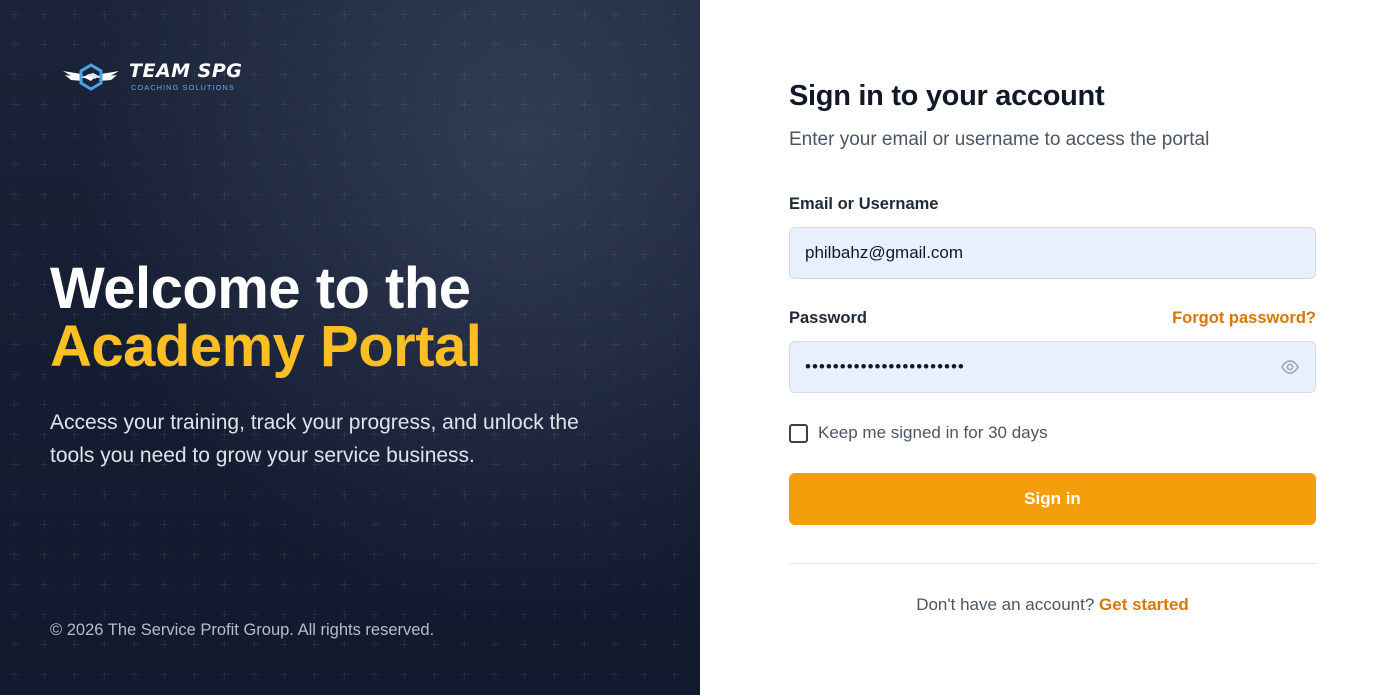  Describe the element at coordinates (266, 346) in the screenshot. I see `hero-title-line2: Academy Portal` at that location.